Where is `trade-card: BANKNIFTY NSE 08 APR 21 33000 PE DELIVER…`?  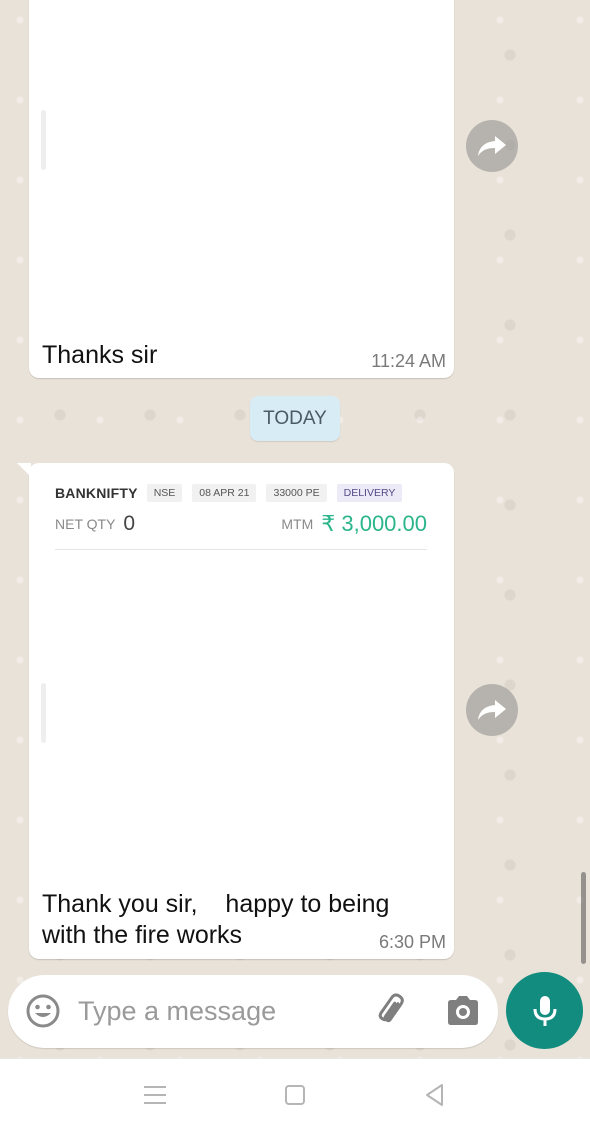
trade-card: BANKNIFTY NSE 08 APR 21 33000 PE DELIVER… is located at coordinates (241, 516).